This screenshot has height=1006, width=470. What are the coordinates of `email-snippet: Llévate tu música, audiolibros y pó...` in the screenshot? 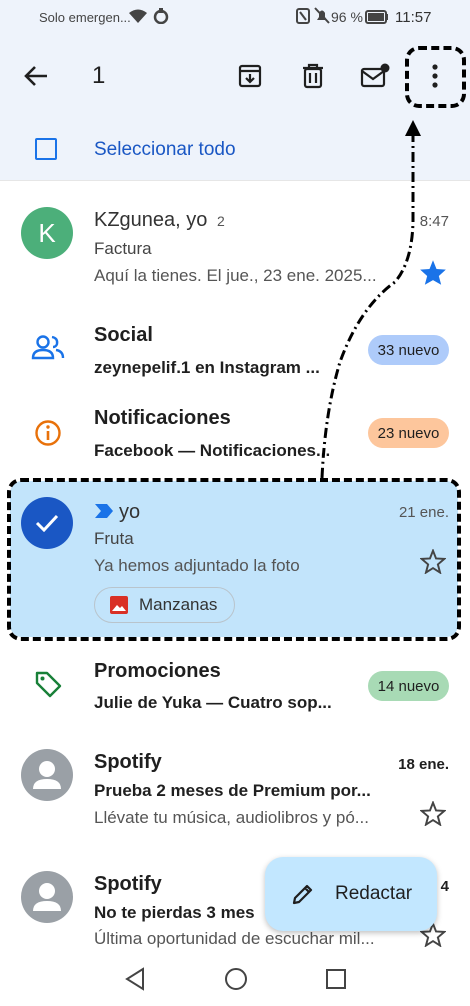 It's located at (231, 817).